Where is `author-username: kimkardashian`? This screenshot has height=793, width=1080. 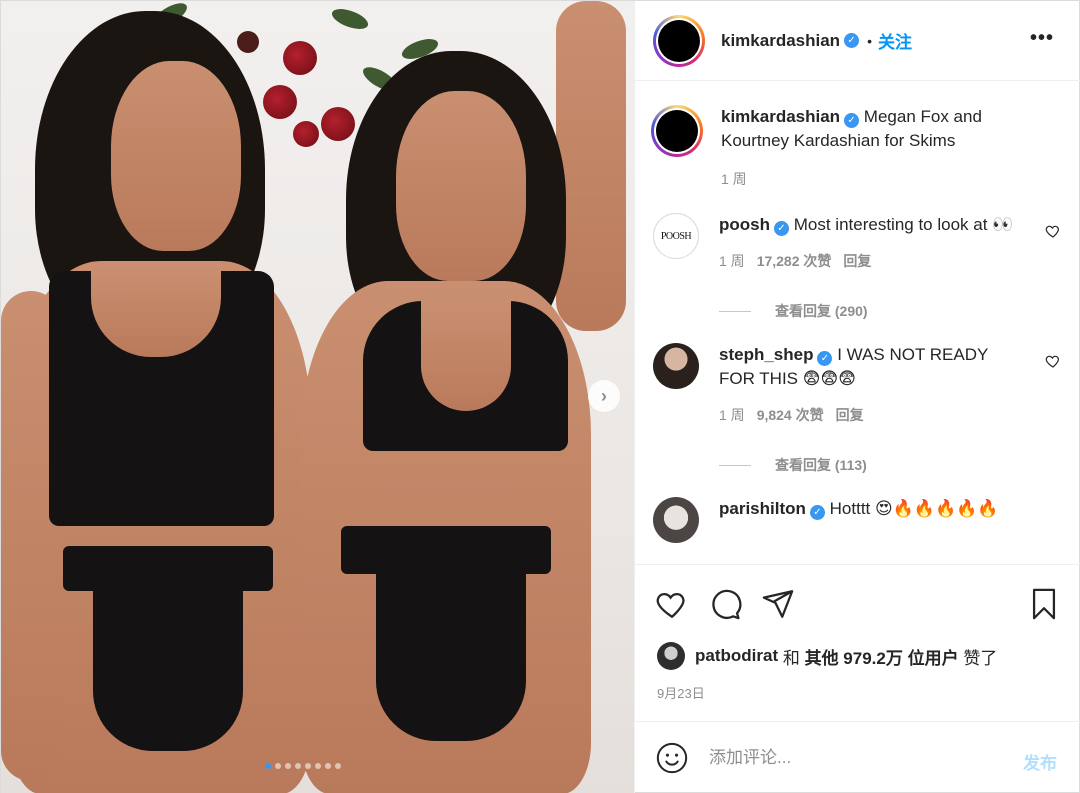 author-username: kimkardashian is located at coordinates (780, 41).